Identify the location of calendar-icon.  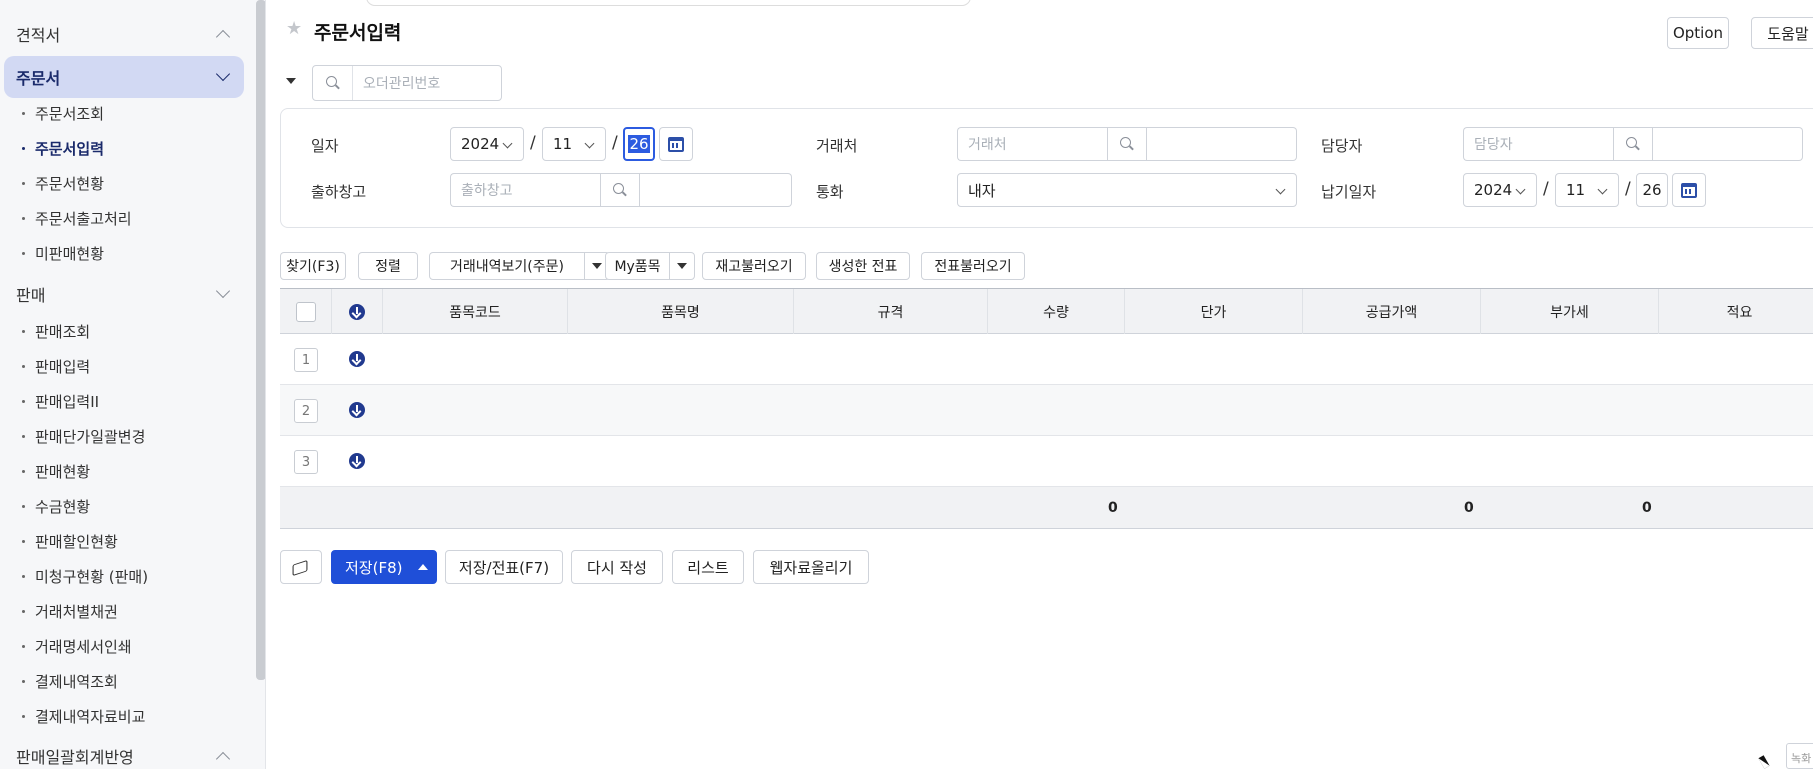
(676, 144).